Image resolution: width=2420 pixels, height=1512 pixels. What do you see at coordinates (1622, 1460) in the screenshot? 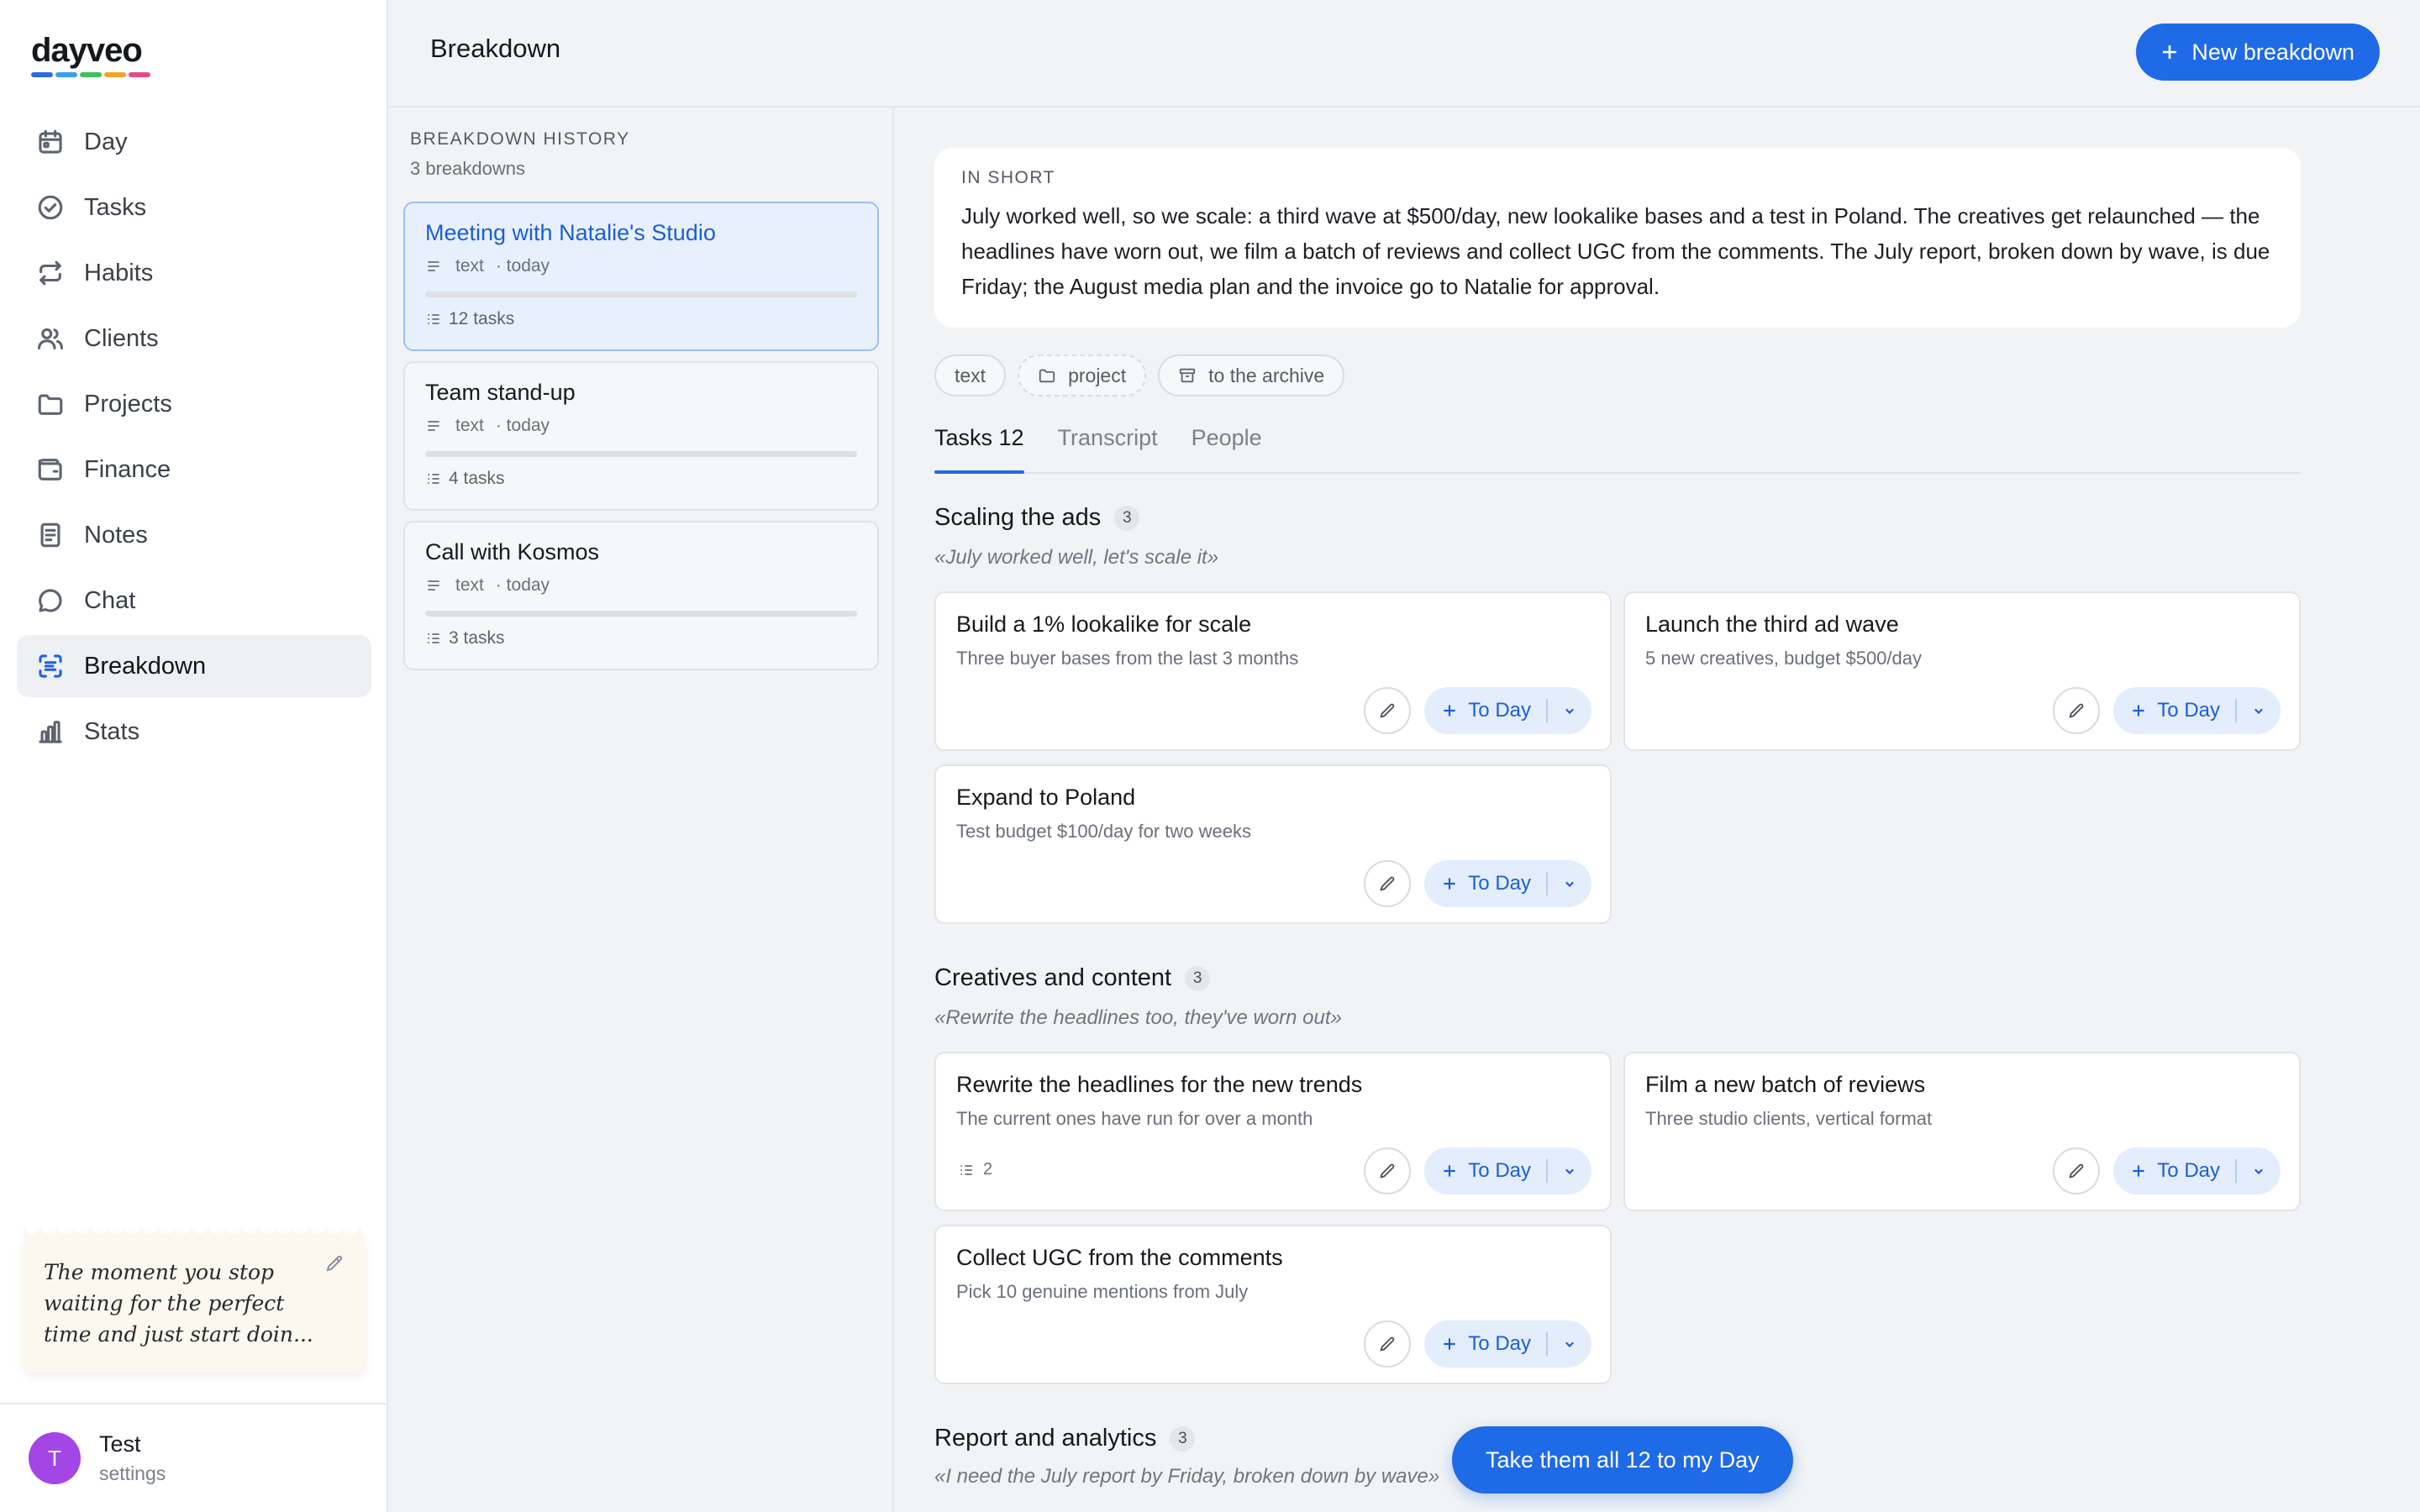
I see `take-all-to-day-button: Take them all 12 to my Day` at bounding box center [1622, 1460].